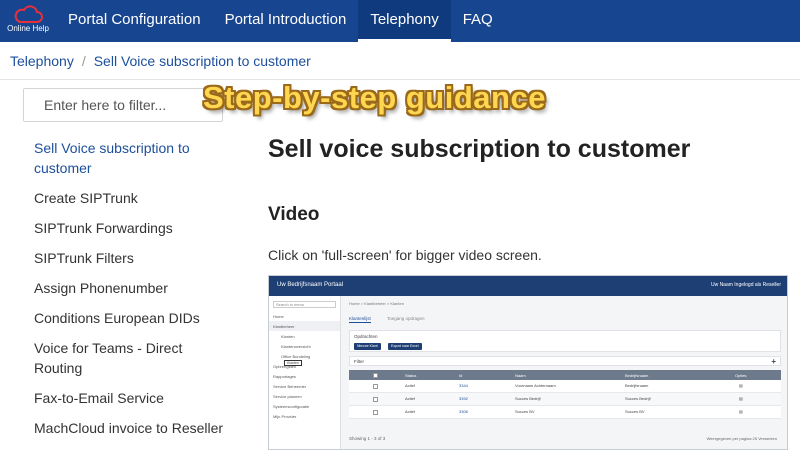 The height and width of the screenshot is (450, 800). What do you see at coordinates (525, 411) in the screenshot?
I see `video-cell-name: Succes BV` at bounding box center [525, 411].